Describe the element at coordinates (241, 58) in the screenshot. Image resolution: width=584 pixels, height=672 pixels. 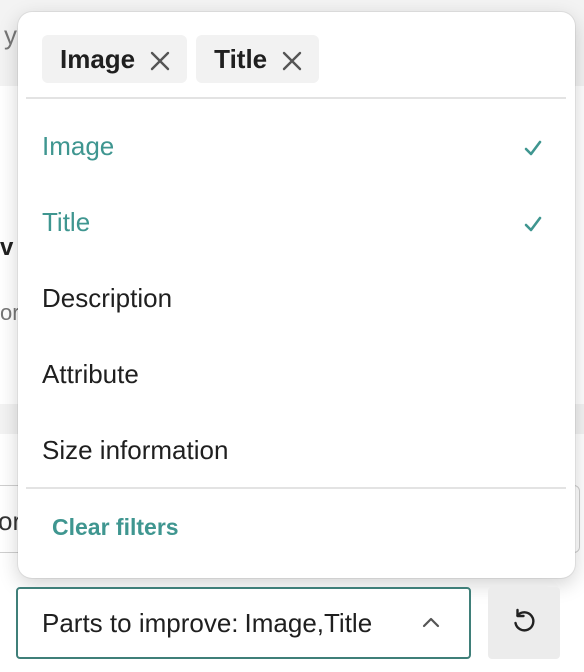
I see `chip-label: Title` at that location.